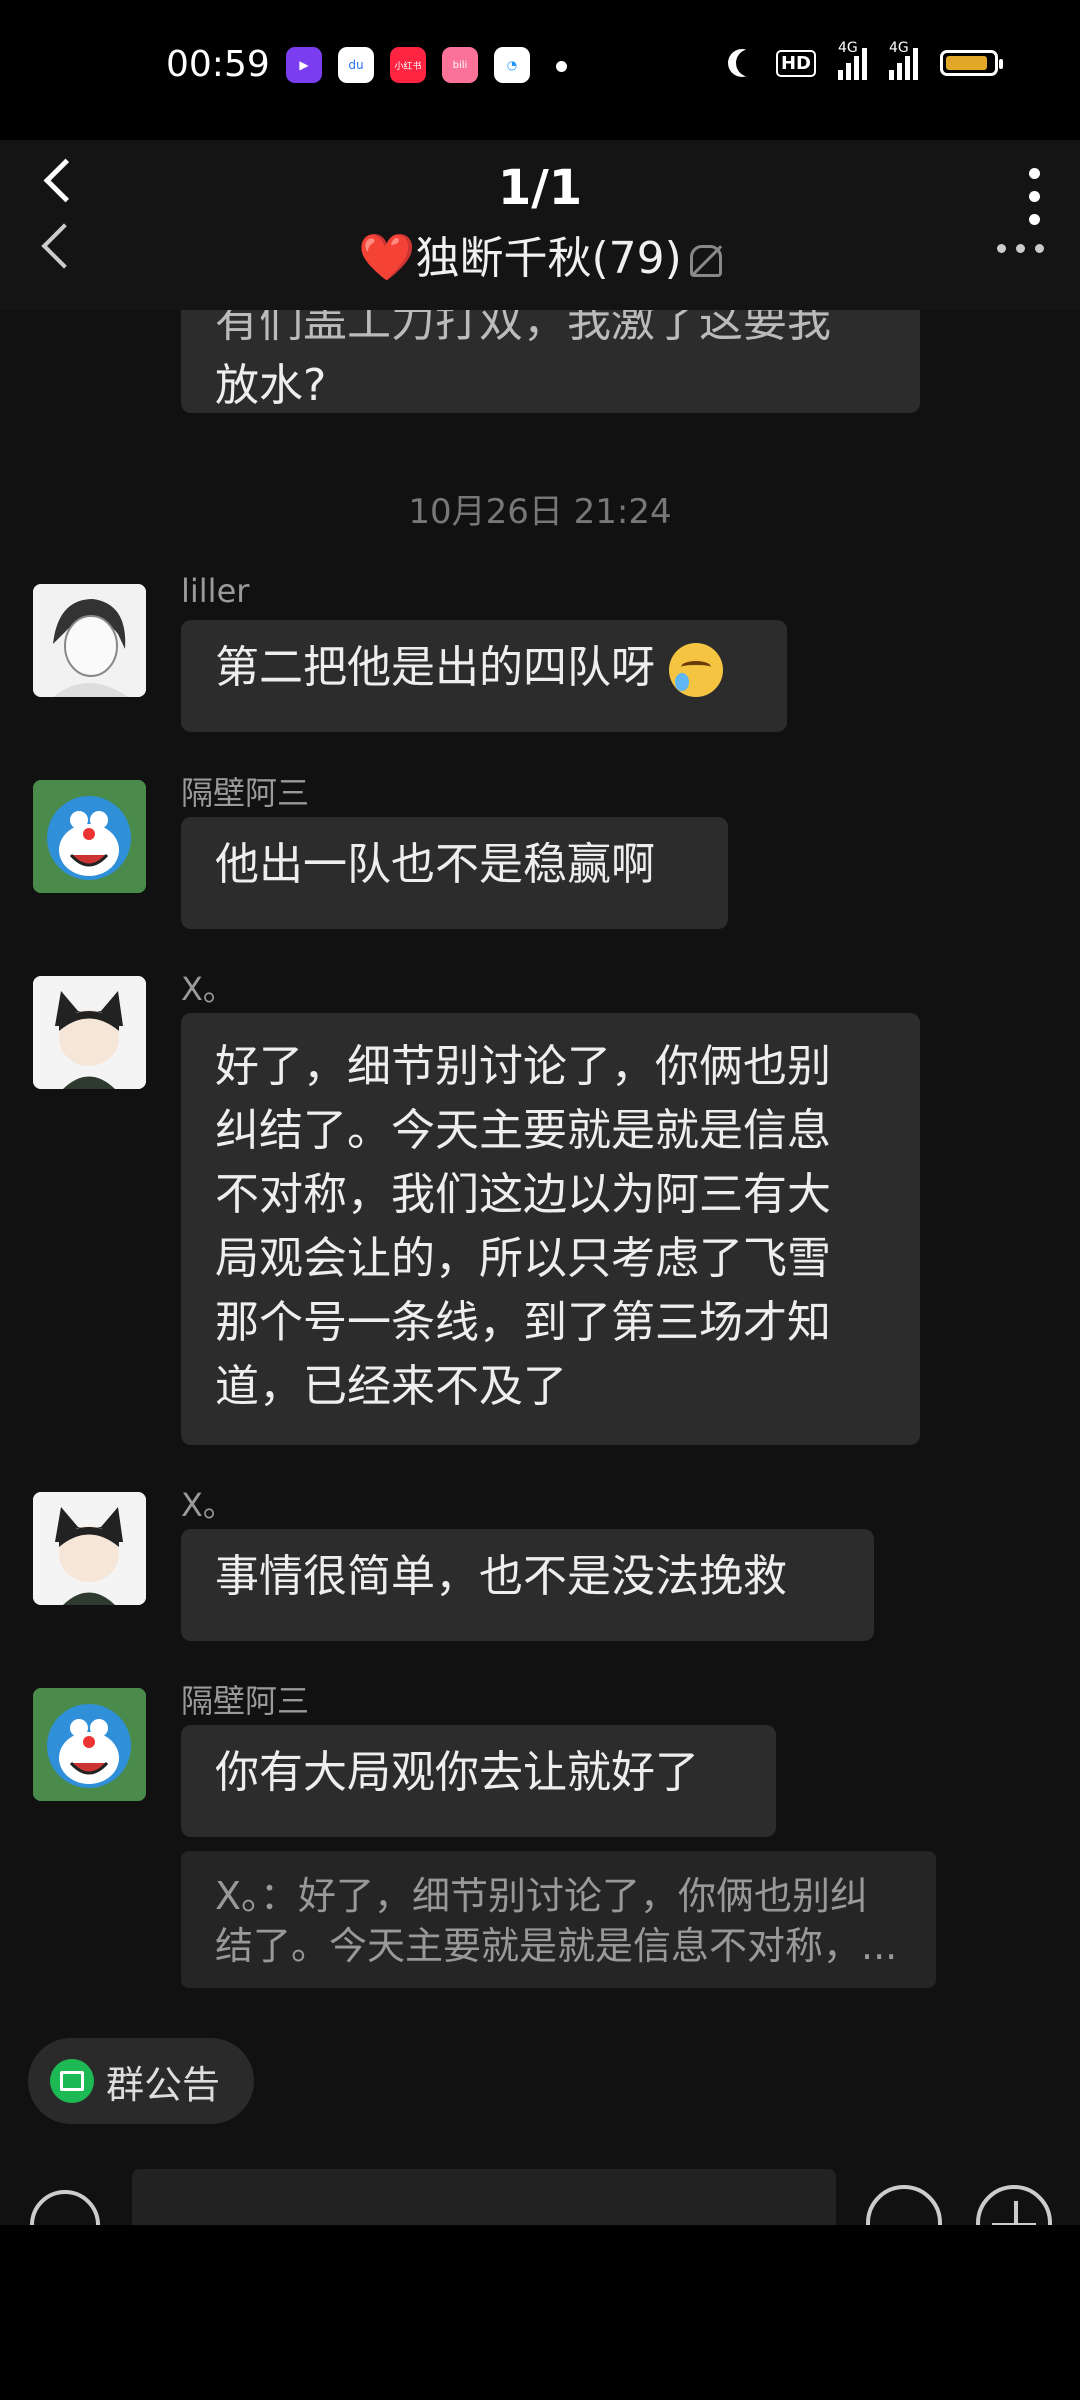 The width and height of the screenshot is (1080, 2400). Describe the element at coordinates (163, 2084) in the screenshot. I see `announcement-label: 群公告` at that location.